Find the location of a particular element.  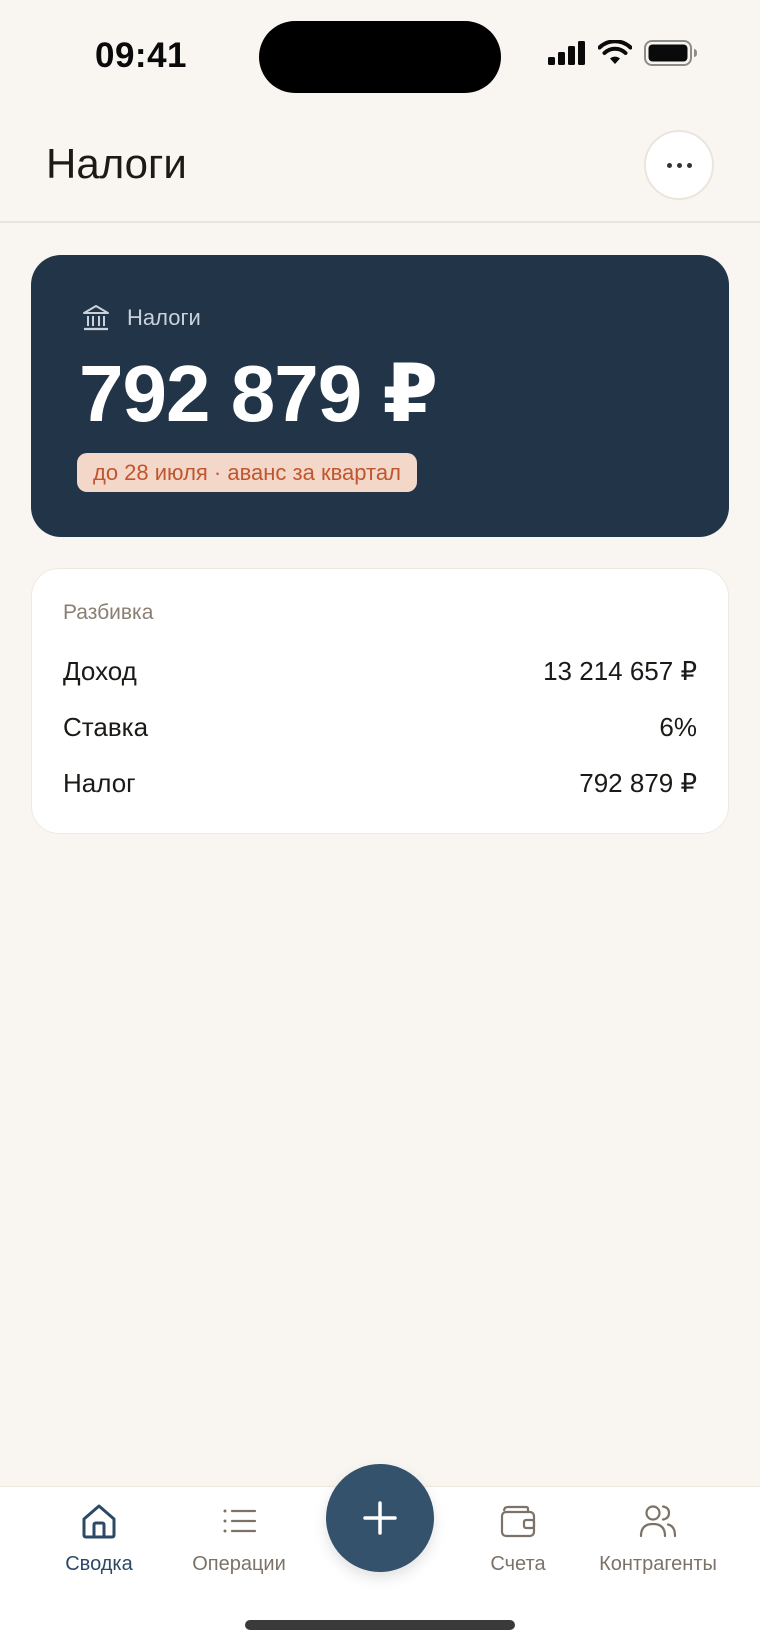

more-button is located at coordinates (679, 165).